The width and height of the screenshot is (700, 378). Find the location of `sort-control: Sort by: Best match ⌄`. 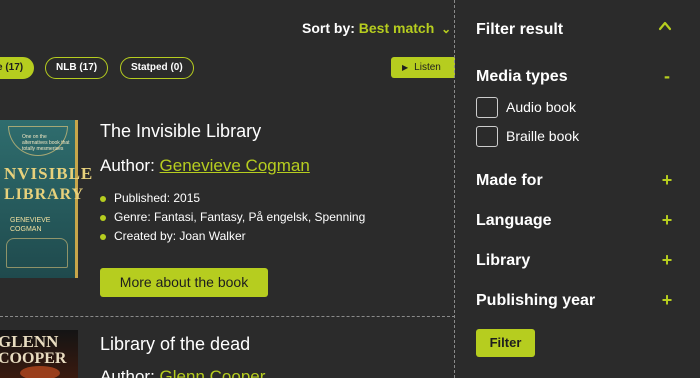

sort-control: Sort by: Best match ⌄ is located at coordinates (376, 28).